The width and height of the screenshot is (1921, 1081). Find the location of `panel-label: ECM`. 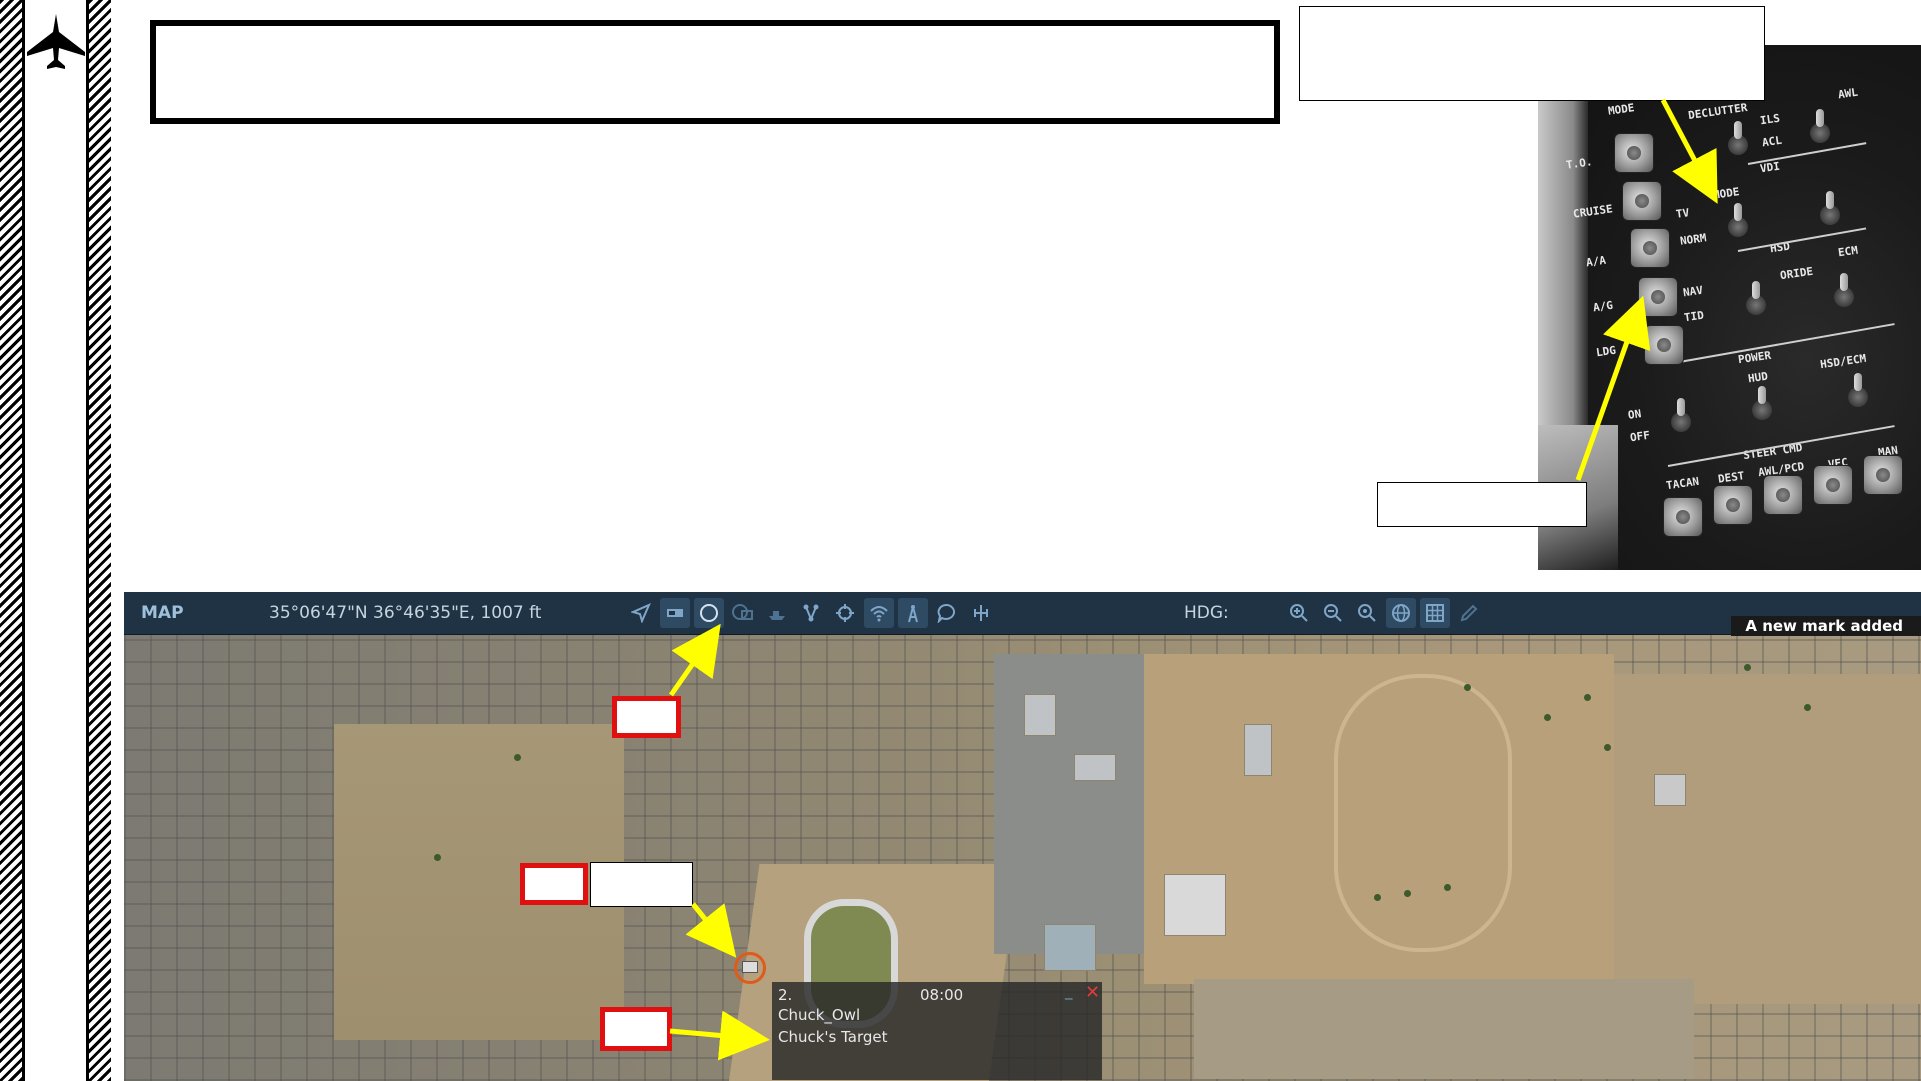

panel-label: ECM is located at coordinates (1848, 251).